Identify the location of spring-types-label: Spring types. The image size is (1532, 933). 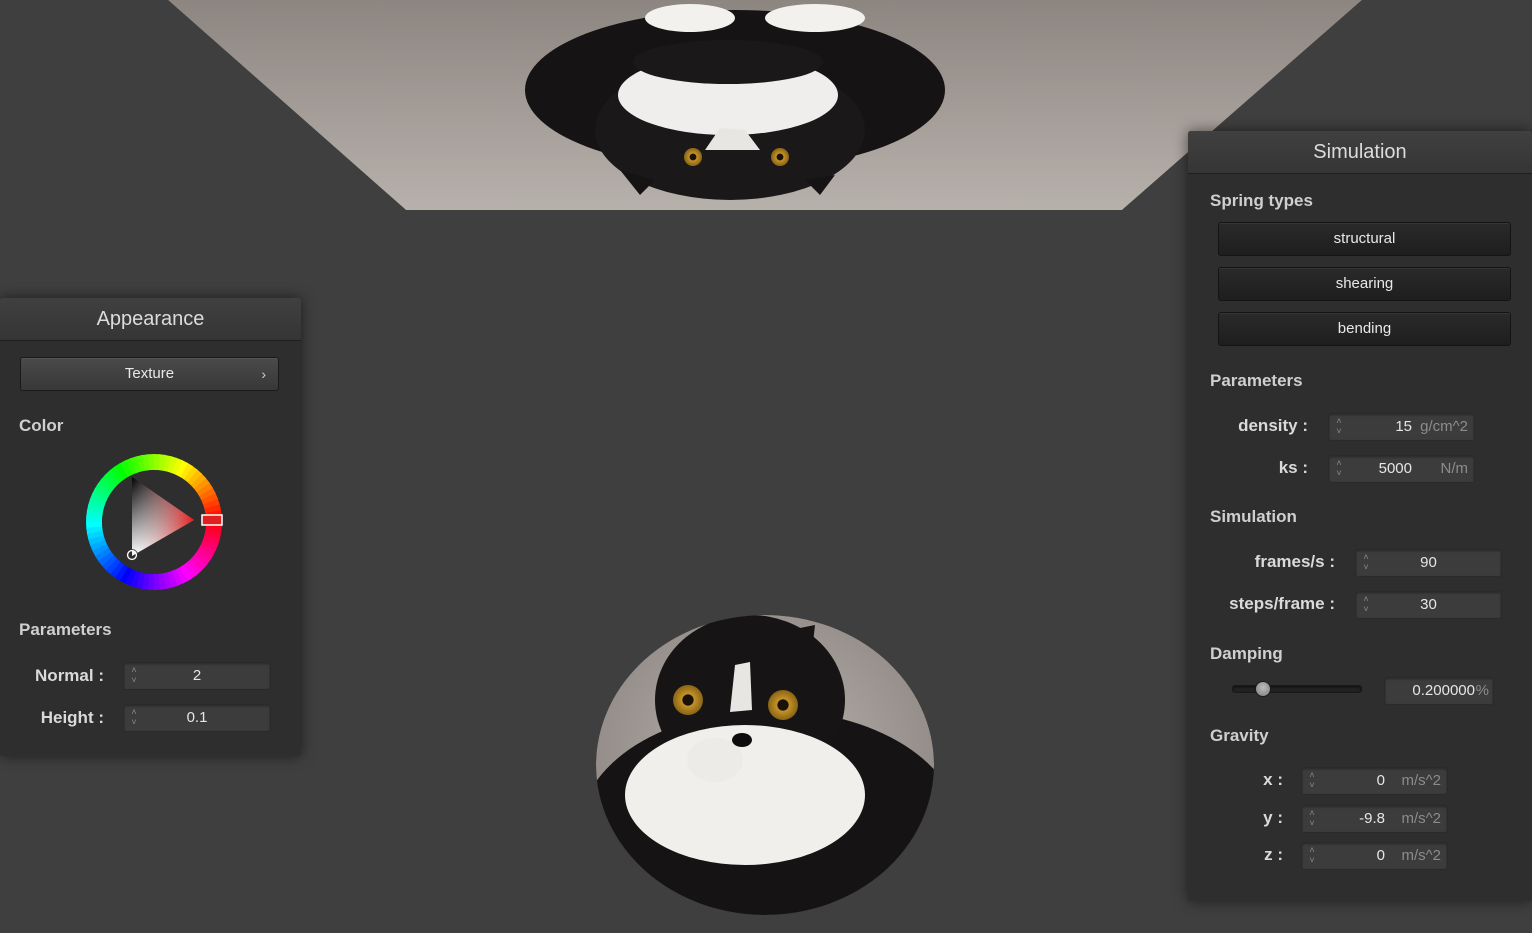
(1261, 200).